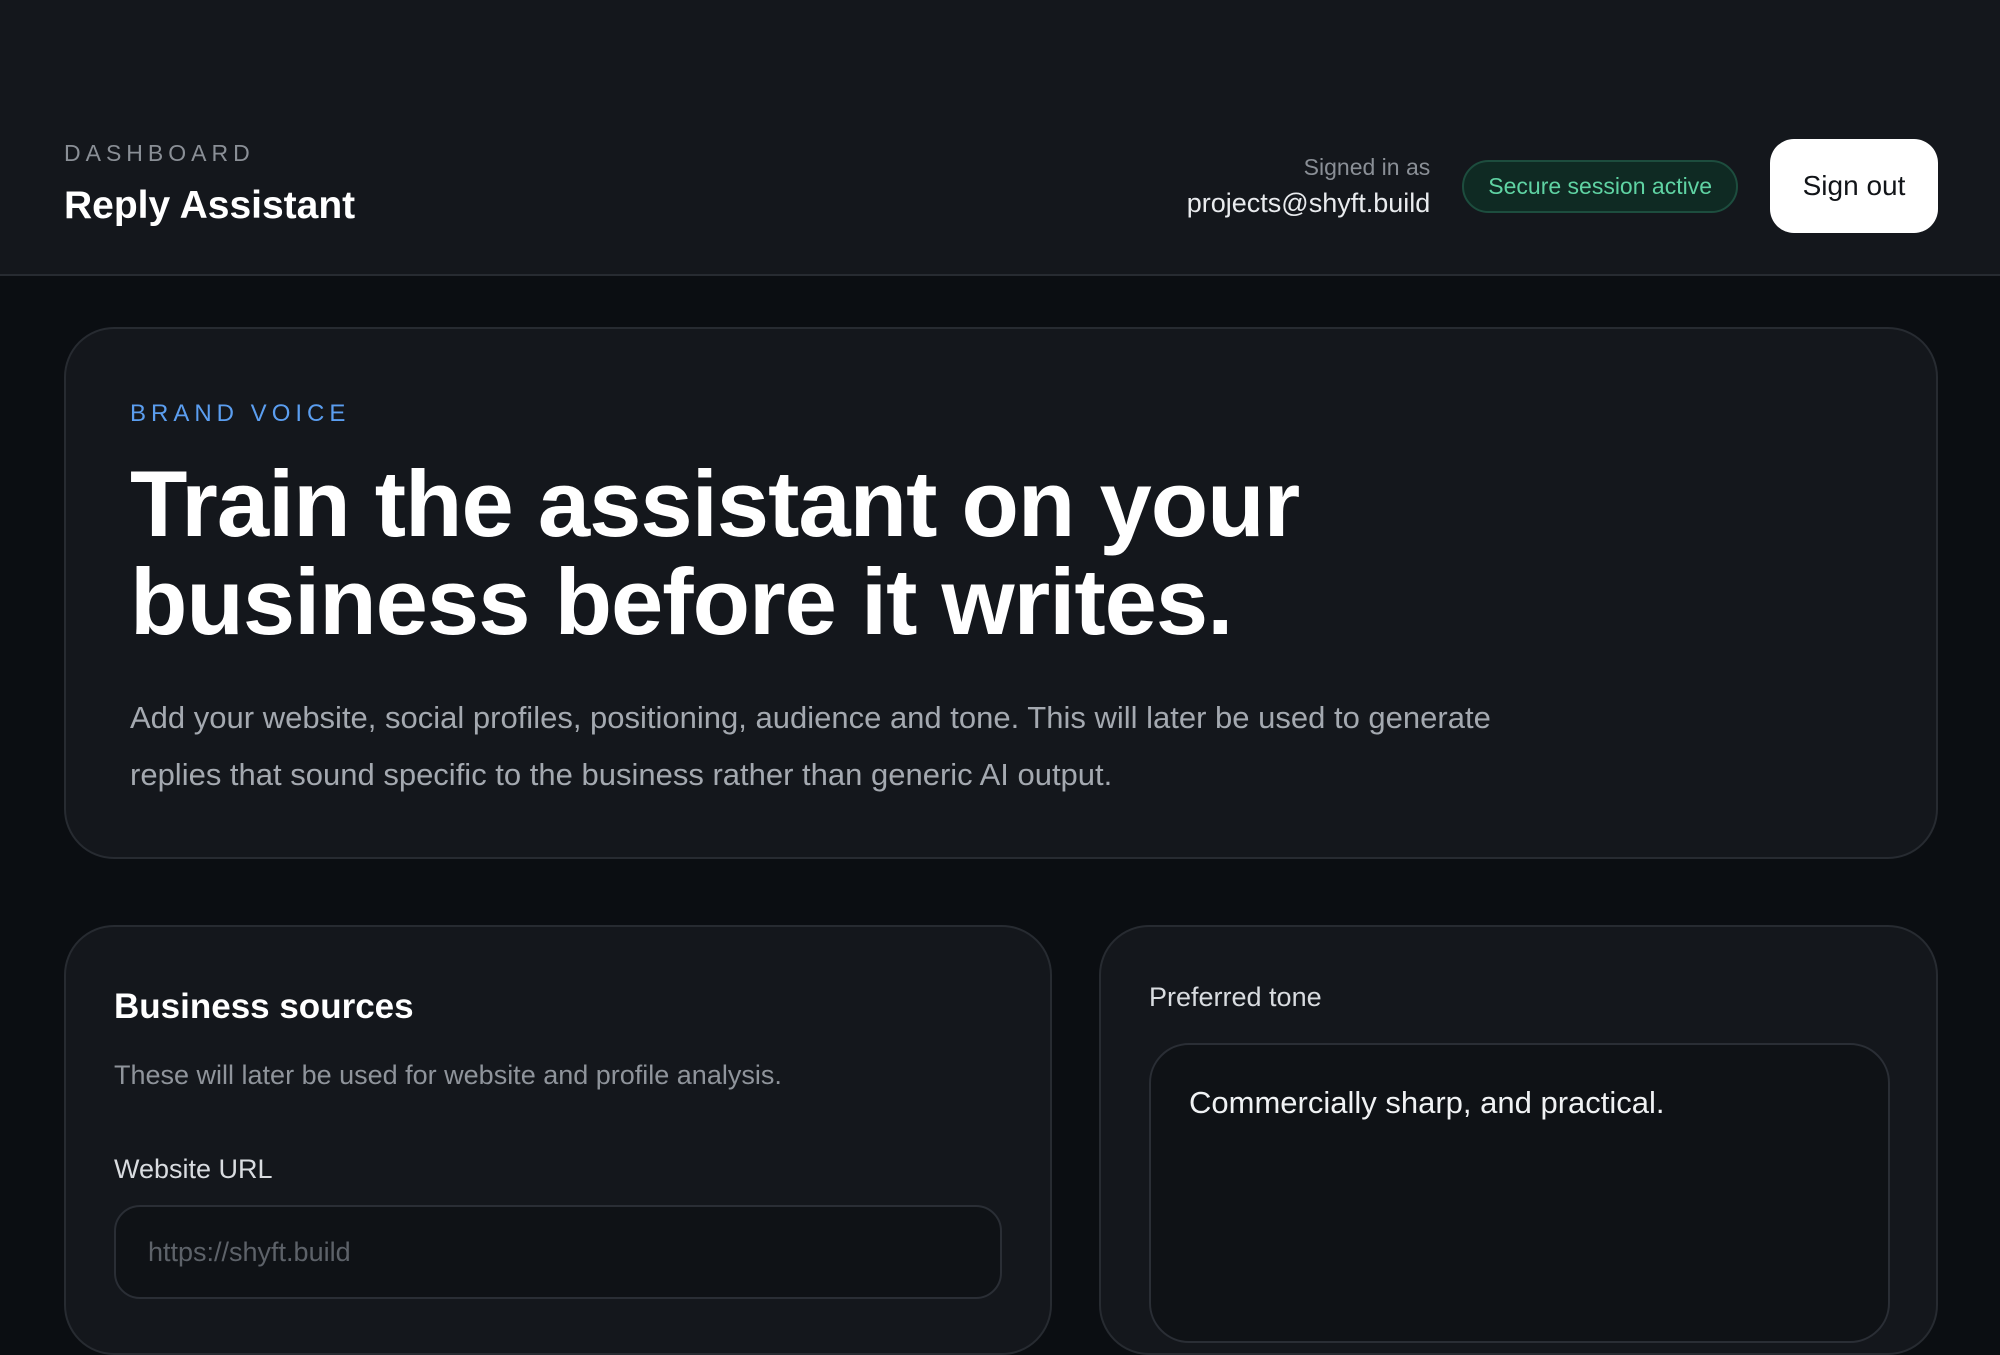  Describe the element at coordinates (264, 1006) in the screenshot. I see `business-sources-title: Business sources` at that location.